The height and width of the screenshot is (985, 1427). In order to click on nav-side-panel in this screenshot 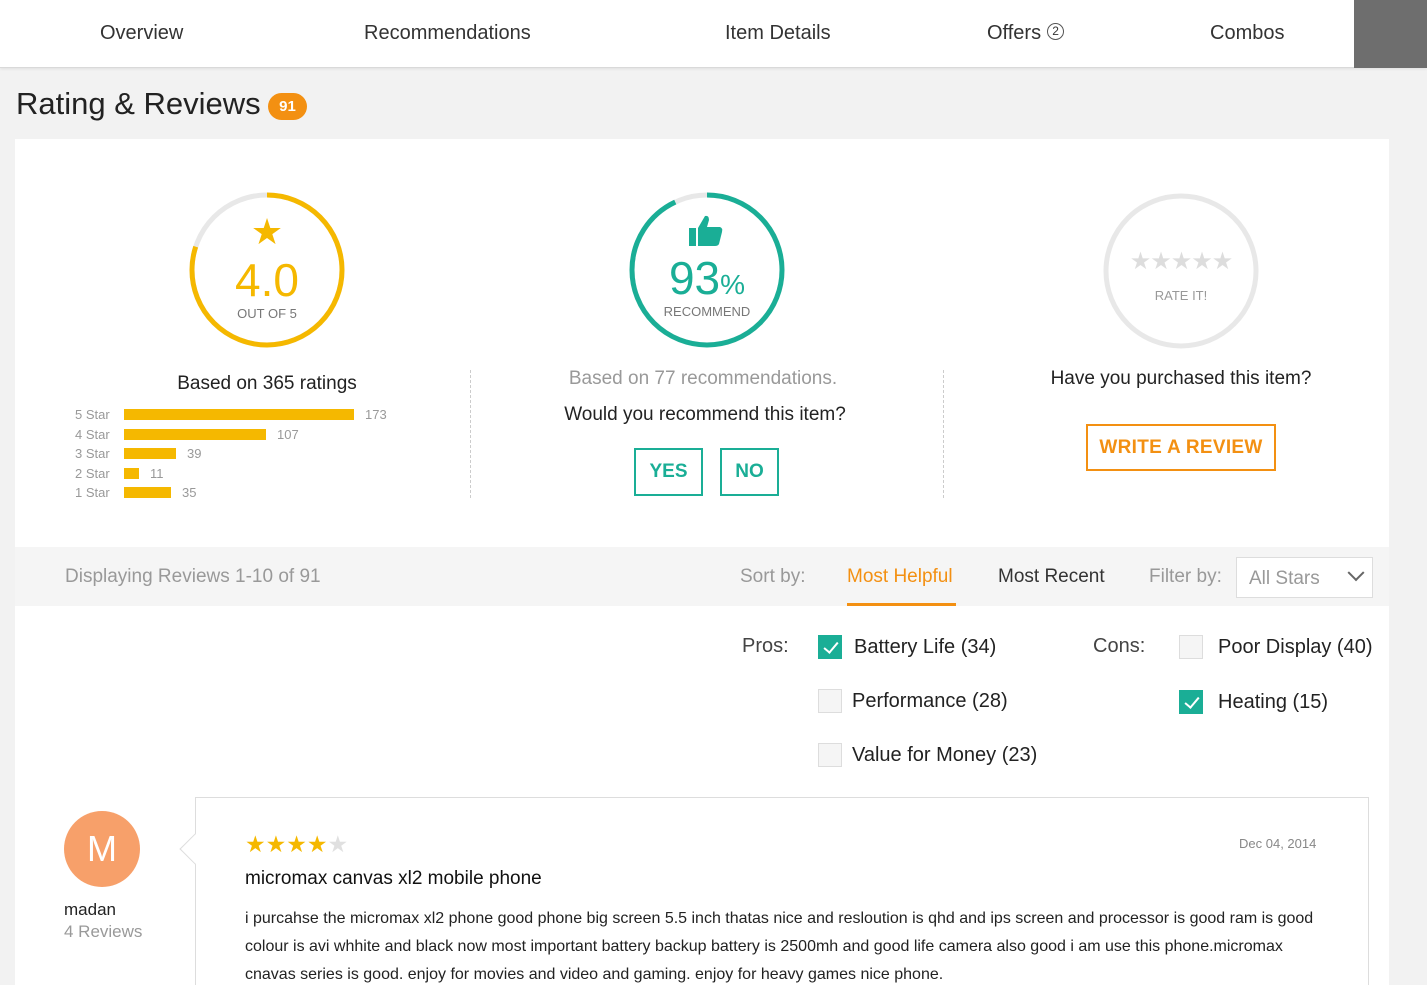, I will do `click(1390, 34)`.